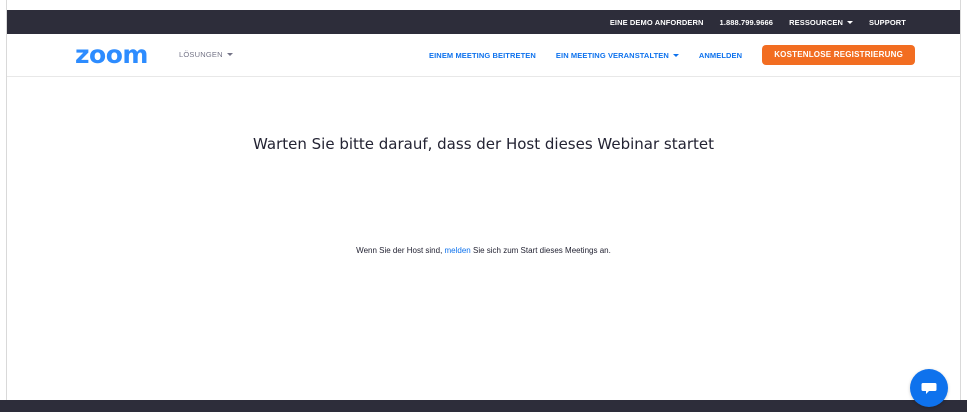 This screenshot has height=412, width=967. Describe the element at coordinates (657, 22) in the screenshot. I see `request-demo-link: EINE DEMO ANFORDERN` at that location.